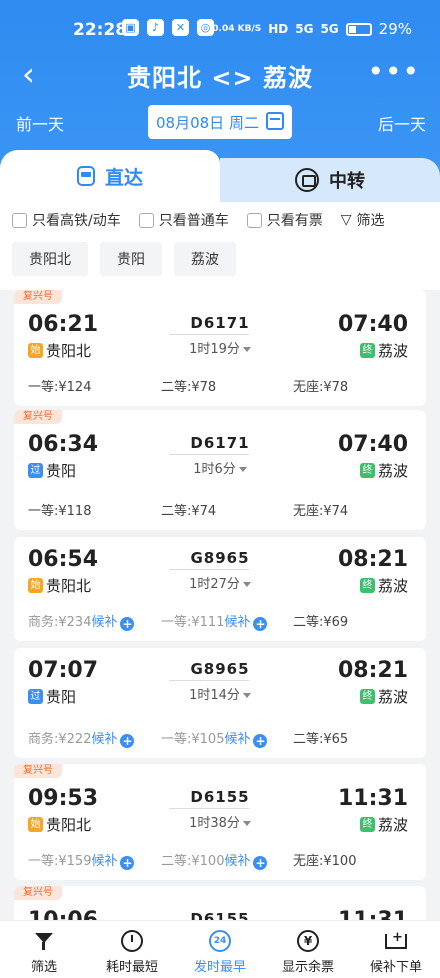  What do you see at coordinates (219, 967) in the screenshot?
I see `toolbar-label: 发时最早` at bounding box center [219, 967].